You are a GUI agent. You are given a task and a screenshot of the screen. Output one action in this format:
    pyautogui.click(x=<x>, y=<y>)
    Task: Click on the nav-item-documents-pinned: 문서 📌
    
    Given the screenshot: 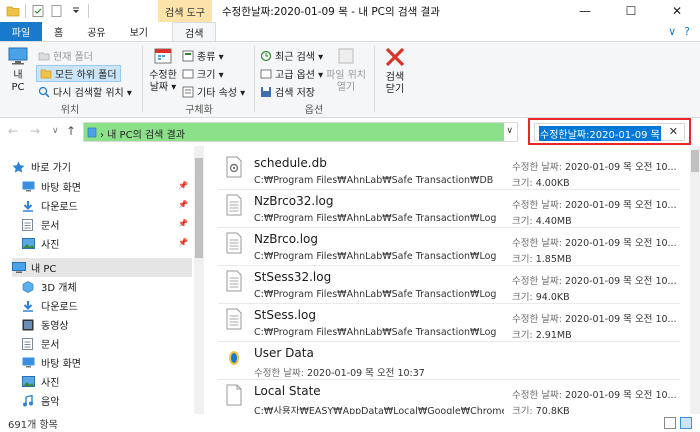 What is the action you would take?
    pyautogui.click(x=107, y=224)
    